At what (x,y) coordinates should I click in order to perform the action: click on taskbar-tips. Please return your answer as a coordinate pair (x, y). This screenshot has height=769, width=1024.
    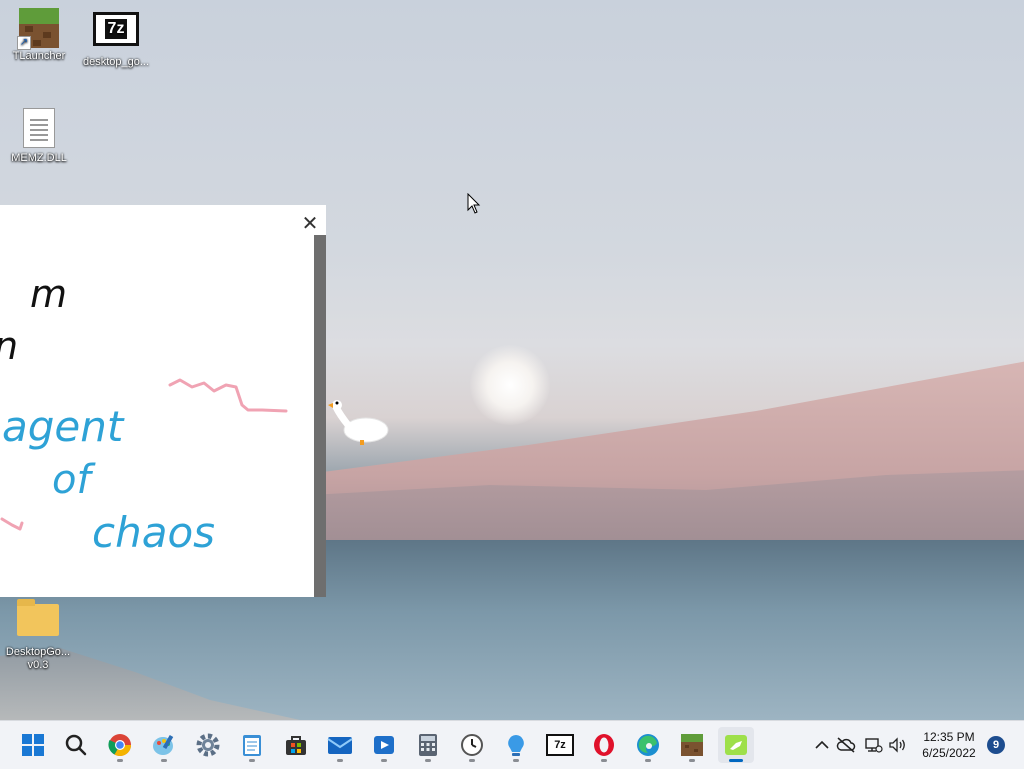
    Looking at the image, I should click on (516, 745).